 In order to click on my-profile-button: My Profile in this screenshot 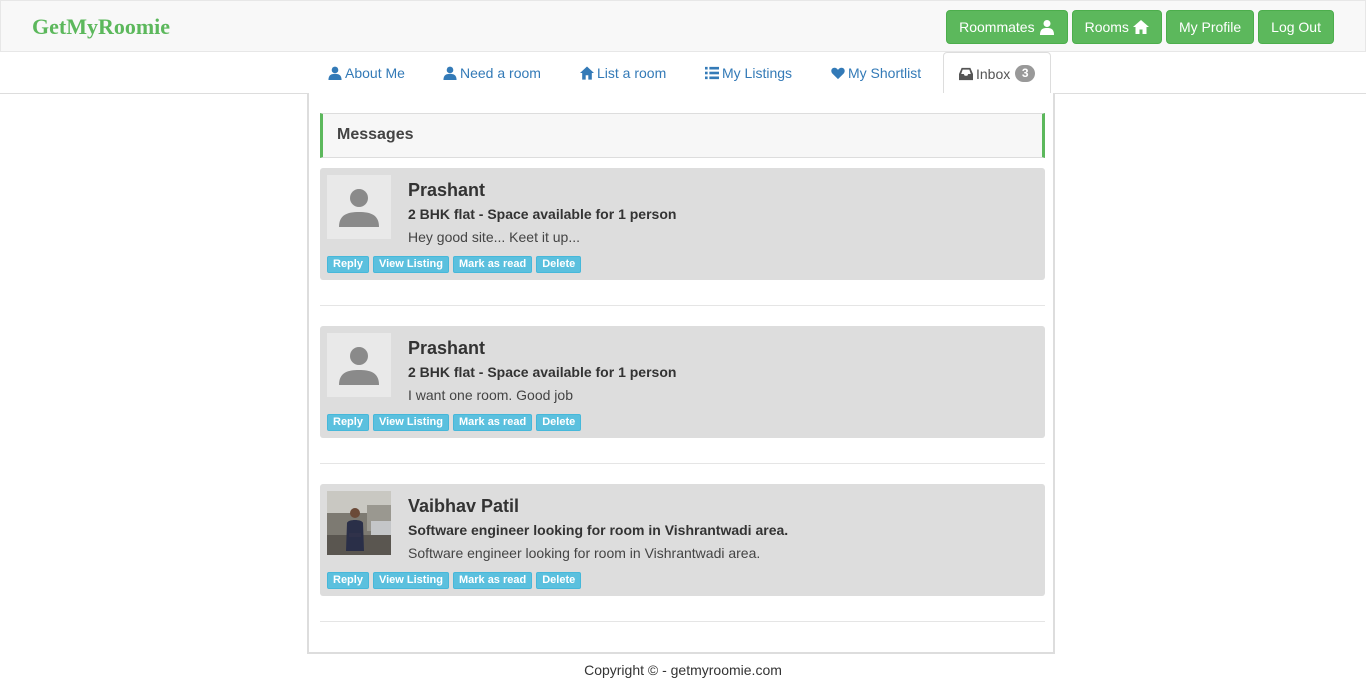, I will do `click(1210, 27)`.